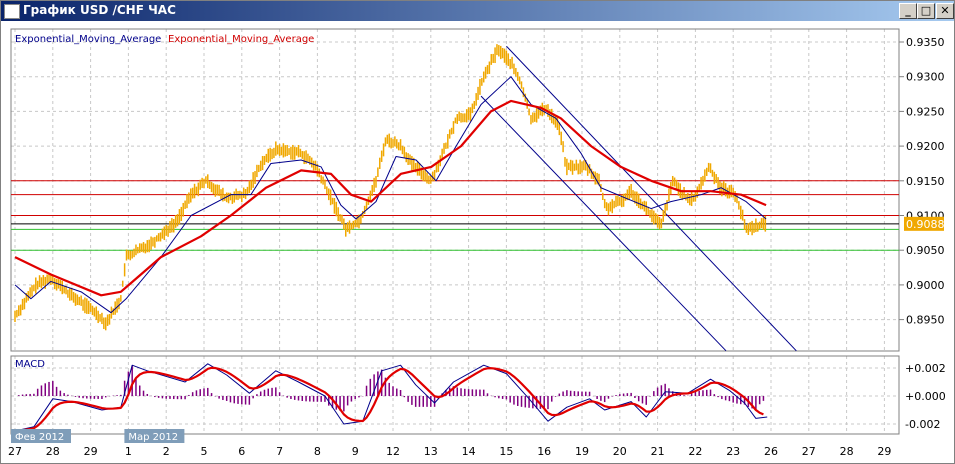  What do you see at coordinates (620, 451) in the screenshot?
I see `x-tick-label: 20` at bounding box center [620, 451].